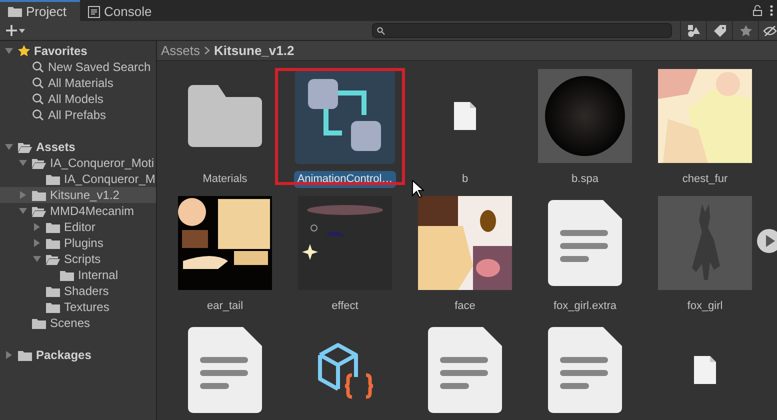  I want to click on breadcrumb-item: Assets, so click(180, 50).